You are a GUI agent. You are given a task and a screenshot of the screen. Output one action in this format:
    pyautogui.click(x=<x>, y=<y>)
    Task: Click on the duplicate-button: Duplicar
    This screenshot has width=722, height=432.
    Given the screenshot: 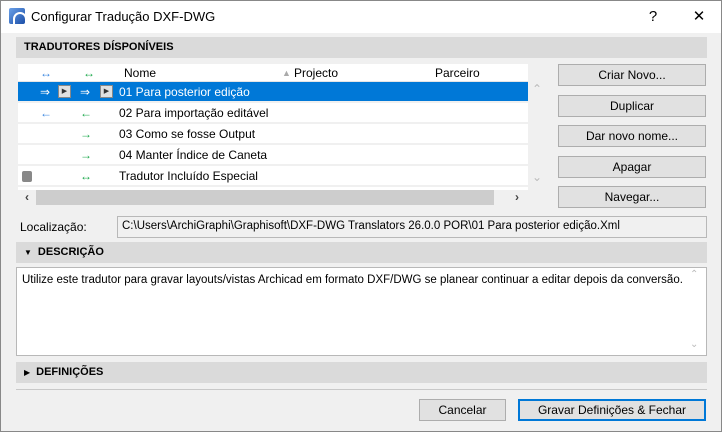 What is the action you would take?
    pyautogui.click(x=632, y=106)
    